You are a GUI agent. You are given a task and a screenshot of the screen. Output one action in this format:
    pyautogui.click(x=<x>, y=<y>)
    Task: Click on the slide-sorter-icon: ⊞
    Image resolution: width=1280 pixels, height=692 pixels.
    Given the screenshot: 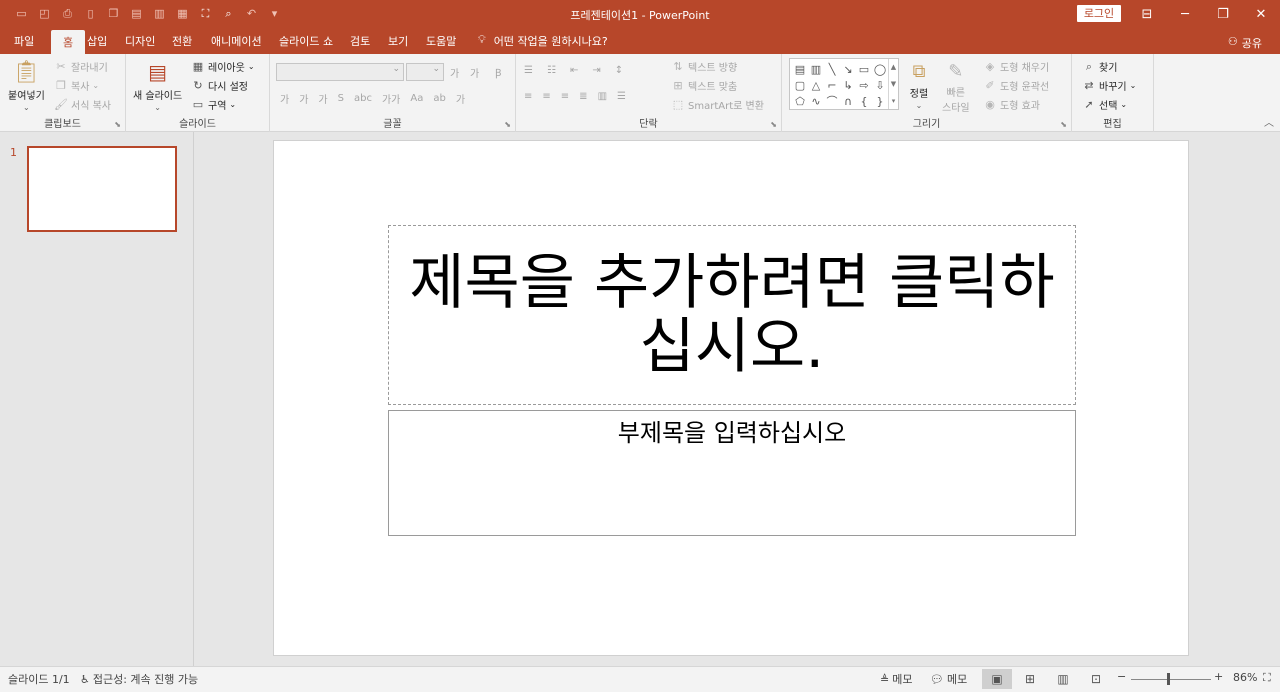 What is the action you would take?
    pyautogui.click(x=1030, y=679)
    